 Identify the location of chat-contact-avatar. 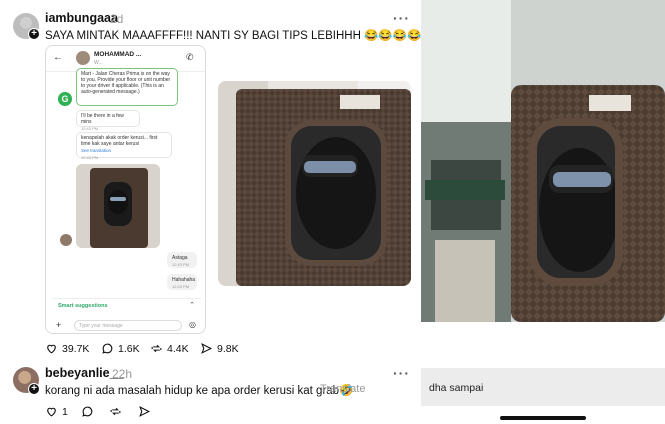
(83, 58).